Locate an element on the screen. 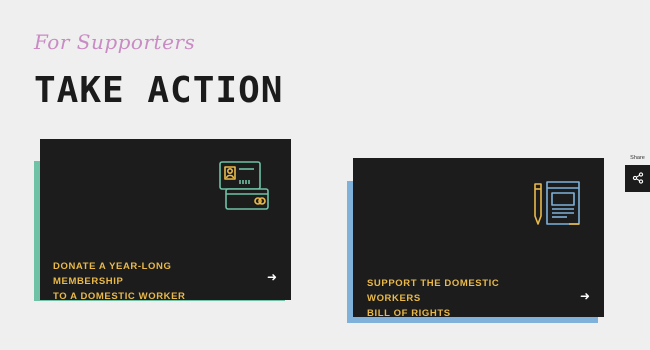 The height and width of the screenshot is (350, 650). page-title: TAKE ACTION is located at coordinates (159, 90).